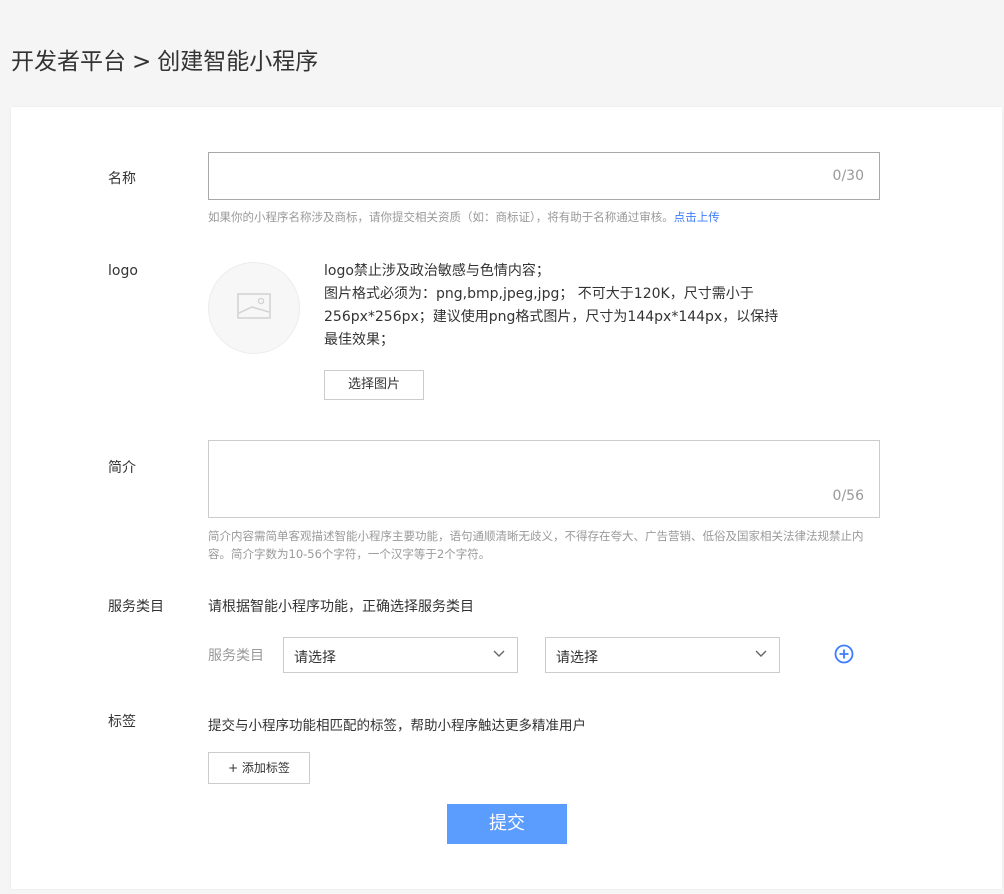 This screenshot has width=1004, height=894. Describe the element at coordinates (236, 656) in the screenshot. I see `service-sub-label: 服务类目` at that location.